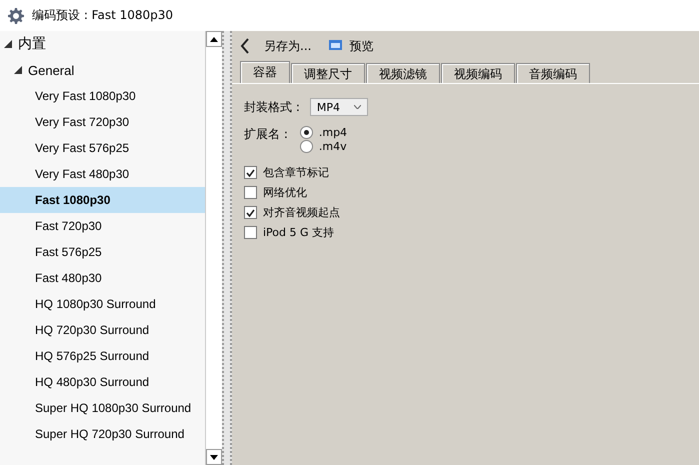 This screenshot has width=699, height=465. What do you see at coordinates (102, 252) in the screenshot?
I see `tree-item: Fast 576p25` at bounding box center [102, 252].